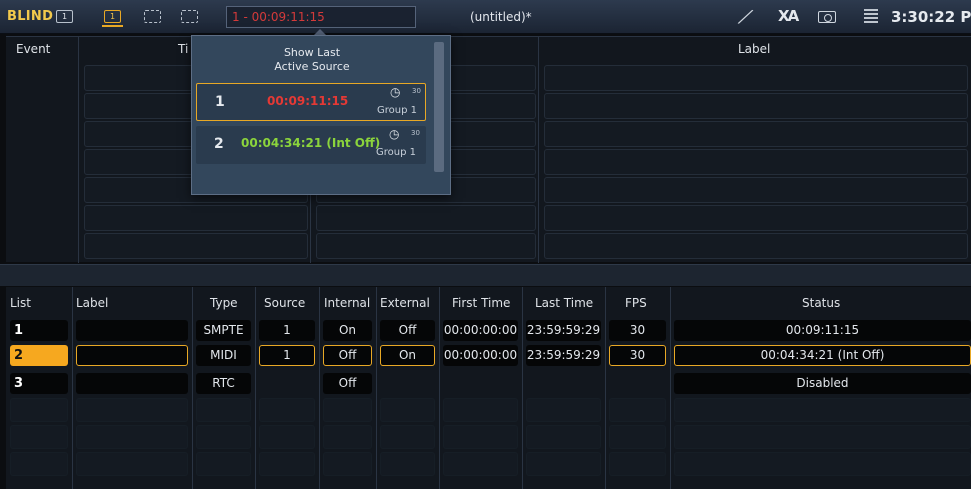  I want to click on external-cell: On, so click(407, 355).